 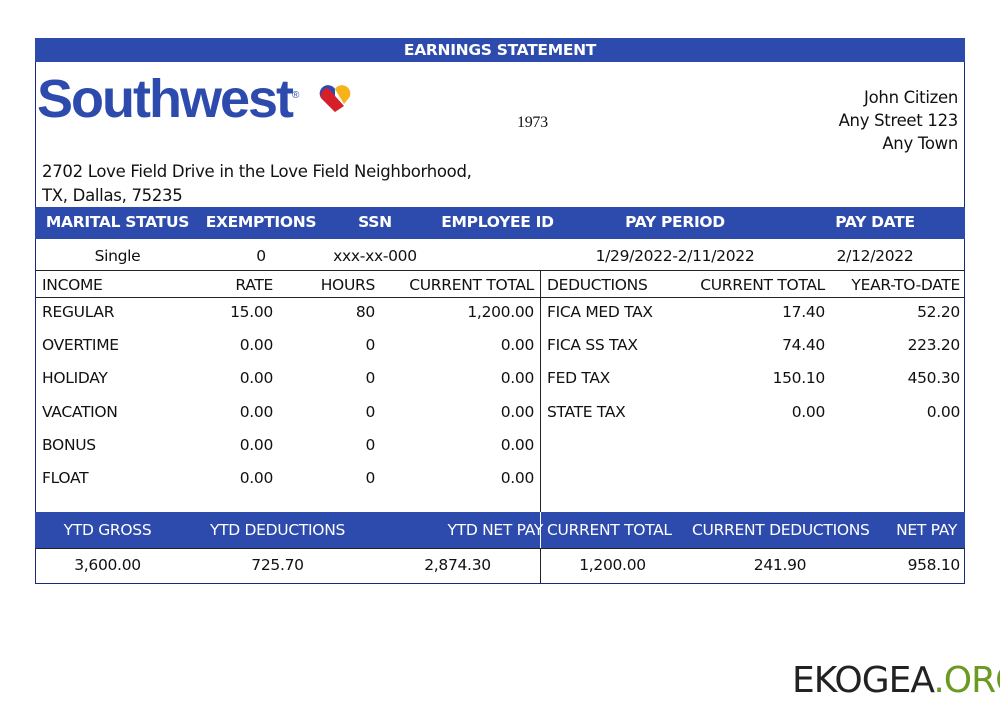 What do you see at coordinates (586, 411) in the screenshot?
I see `deduction-name: STATE TAX` at bounding box center [586, 411].